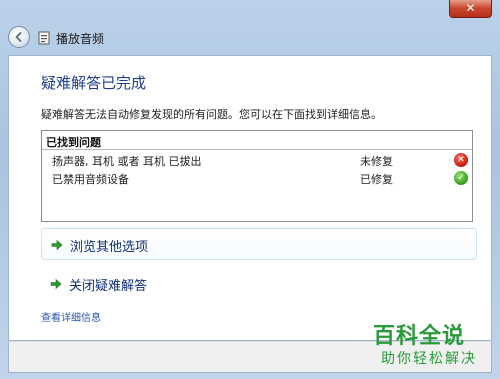  What do you see at coordinates (94, 83) in the screenshot?
I see `page-heading: 疑难解答已完成` at bounding box center [94, 83].